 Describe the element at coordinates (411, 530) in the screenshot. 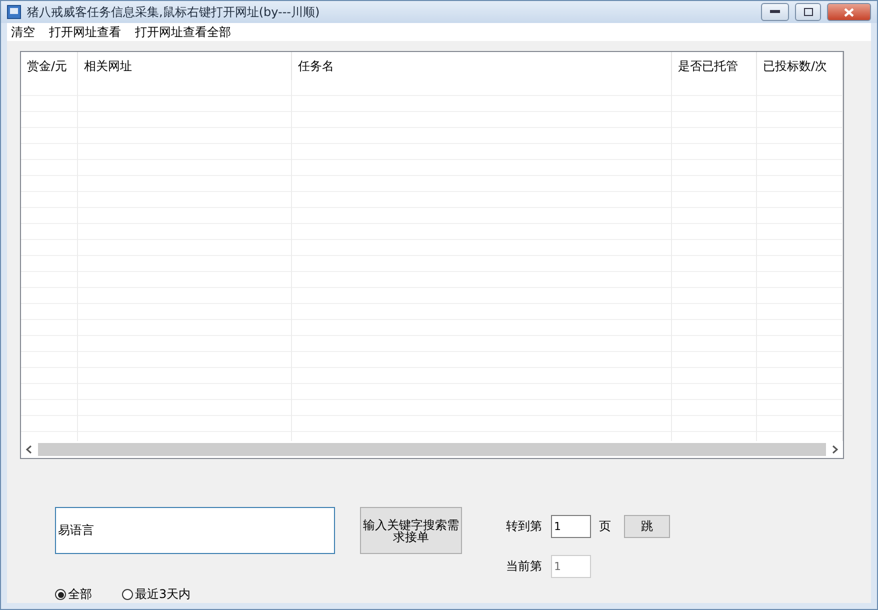

I see `search-button: 输入关键字搜索需求接单` at that location.